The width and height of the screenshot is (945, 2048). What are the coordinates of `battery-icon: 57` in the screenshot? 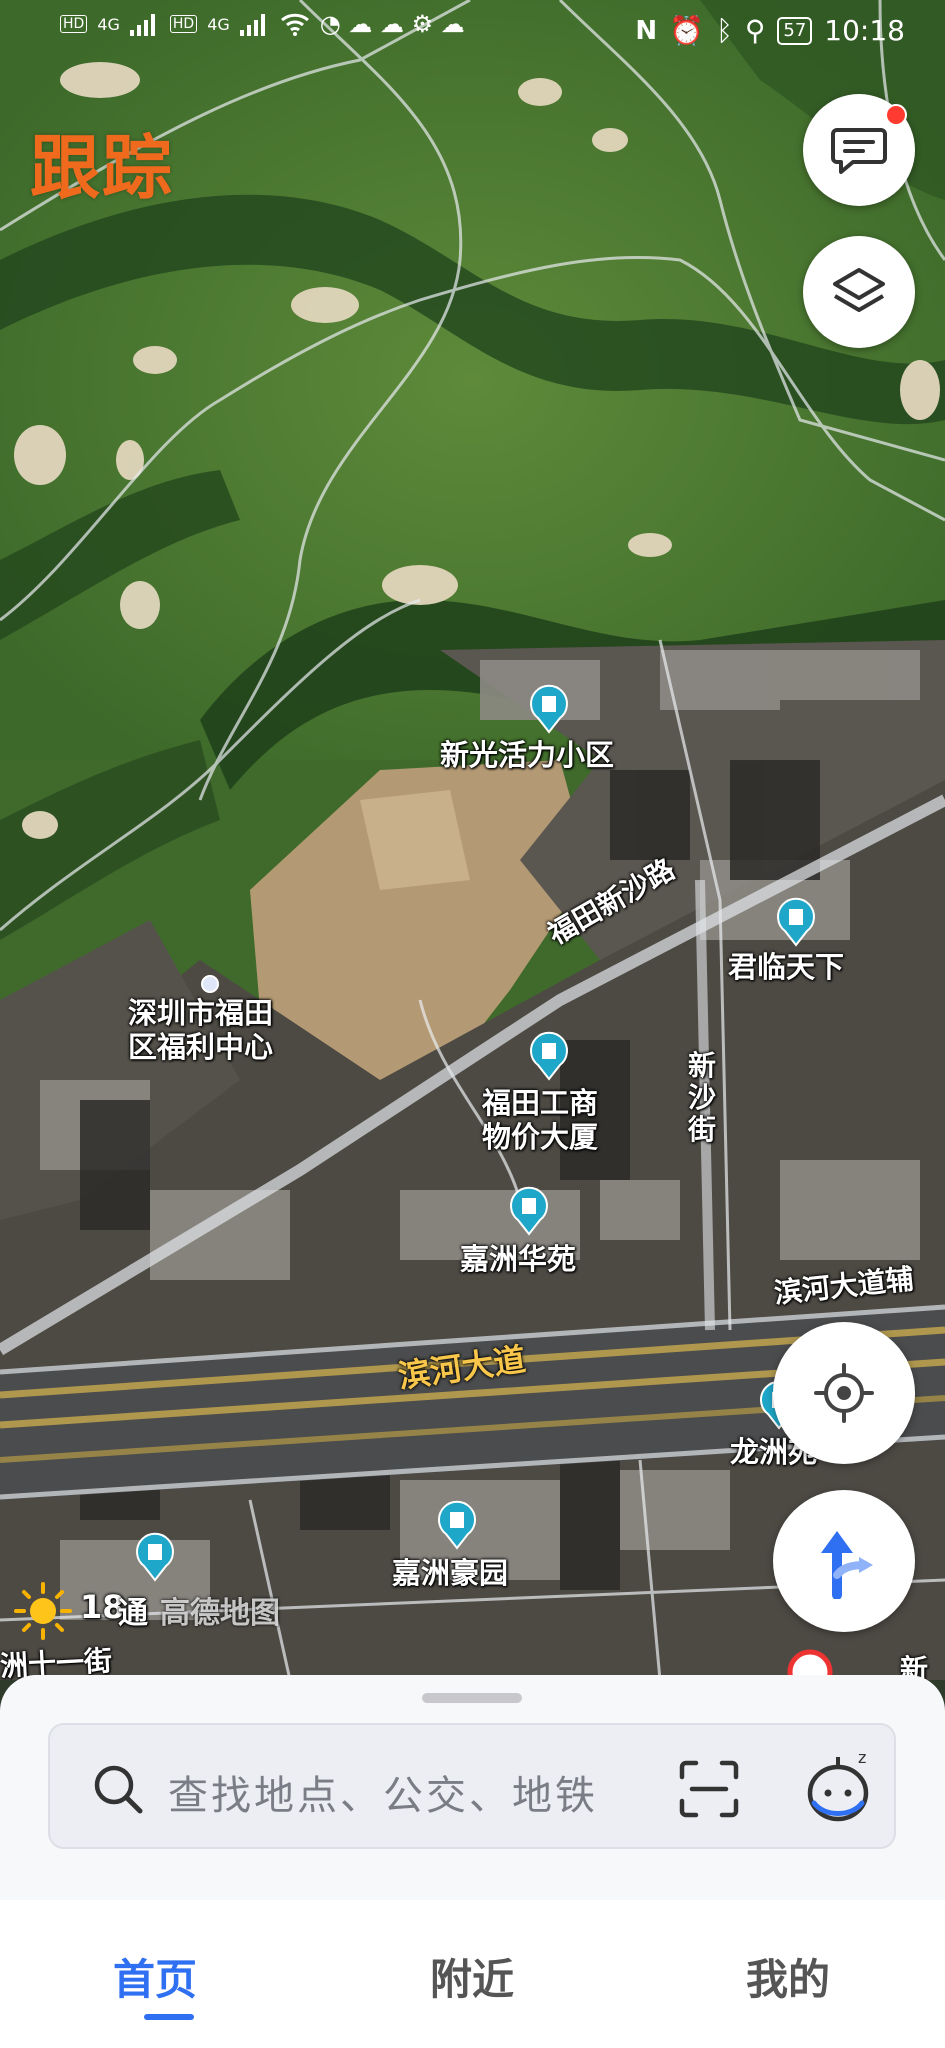 It's located at (795, 30).